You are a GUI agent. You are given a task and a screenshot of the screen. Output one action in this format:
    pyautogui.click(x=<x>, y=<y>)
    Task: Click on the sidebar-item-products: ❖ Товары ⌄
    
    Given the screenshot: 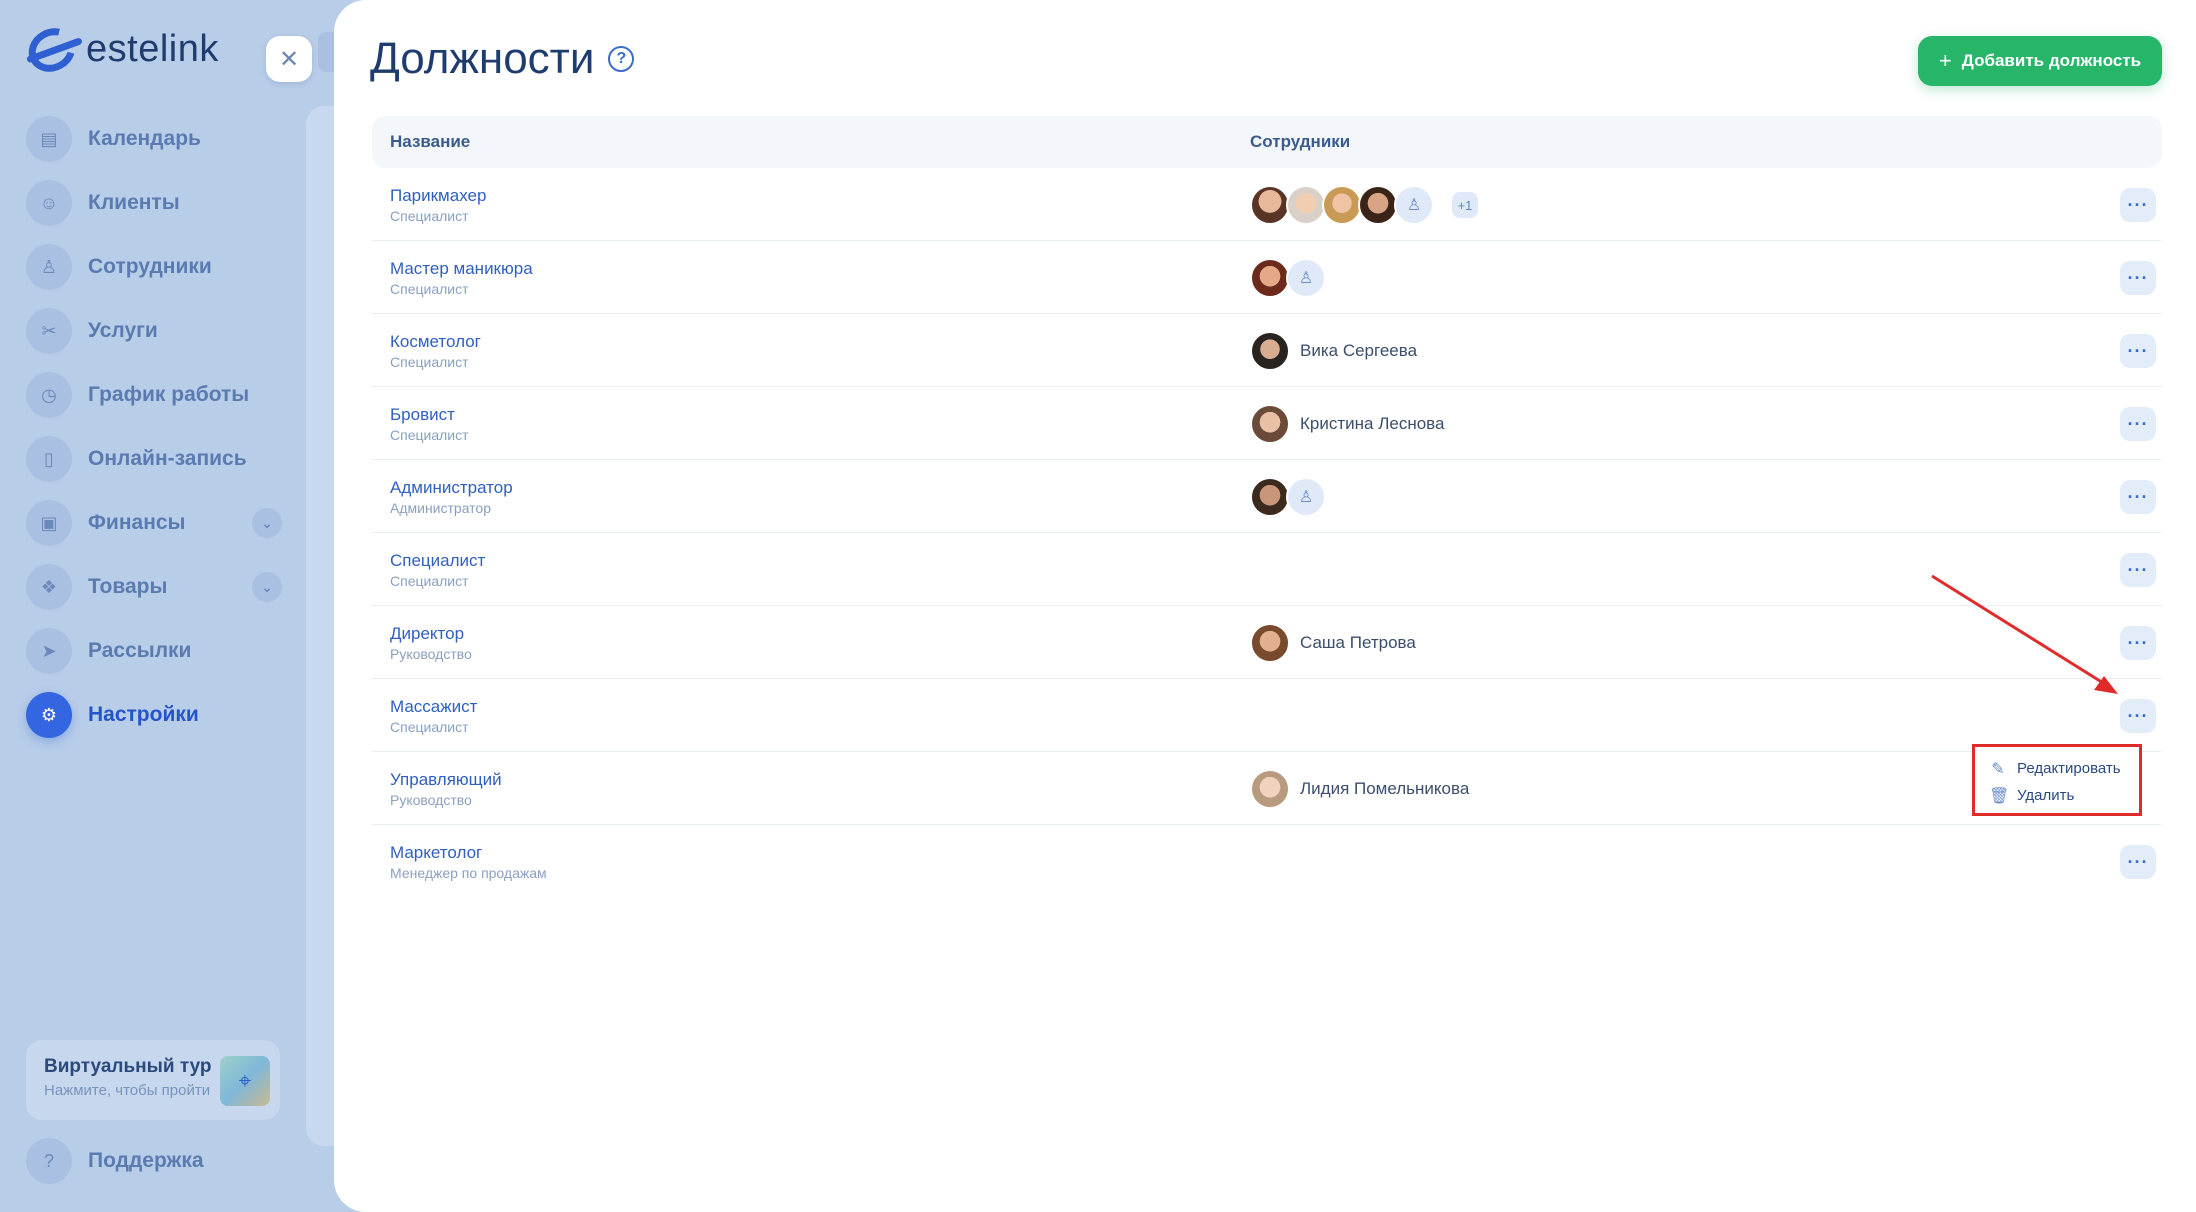 What is the action you would take?
    pyautogui.click(x=154, y=587)
    